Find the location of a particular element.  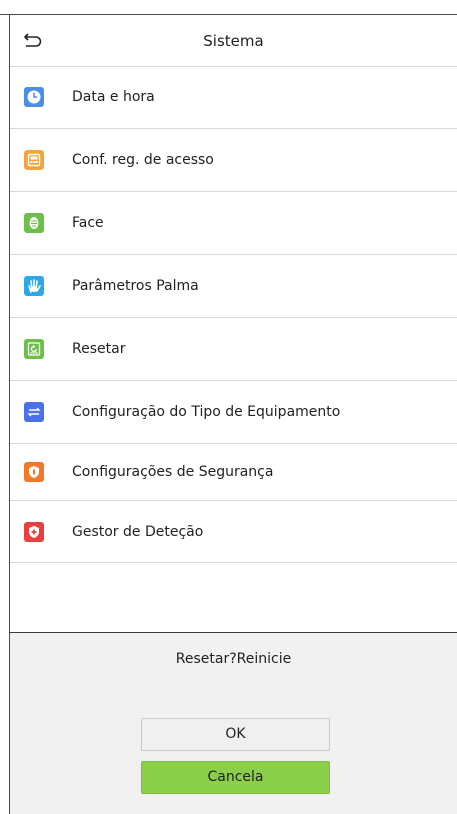

dialog-message: Resetar?Reinicie is located at coordinates (233, 659).